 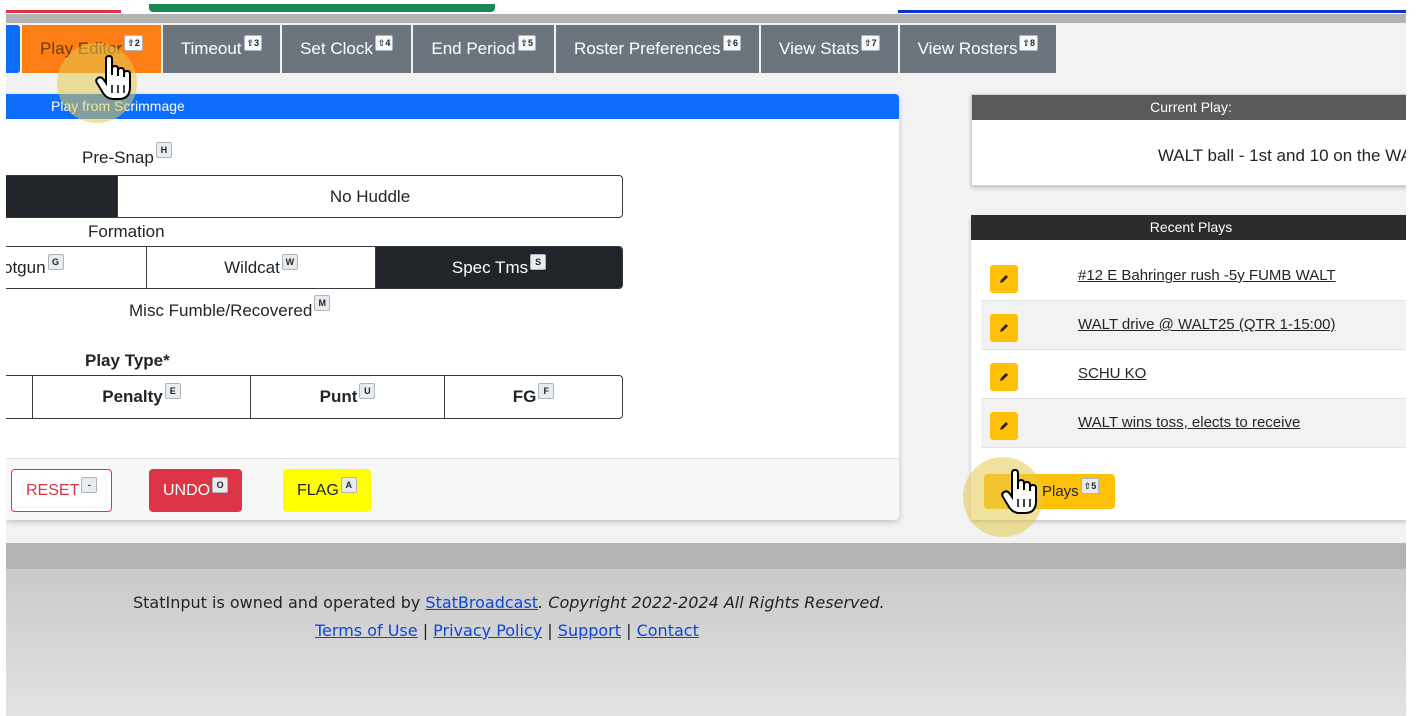 I want to click on shortcut-key: U, so click(x=367, y=391).